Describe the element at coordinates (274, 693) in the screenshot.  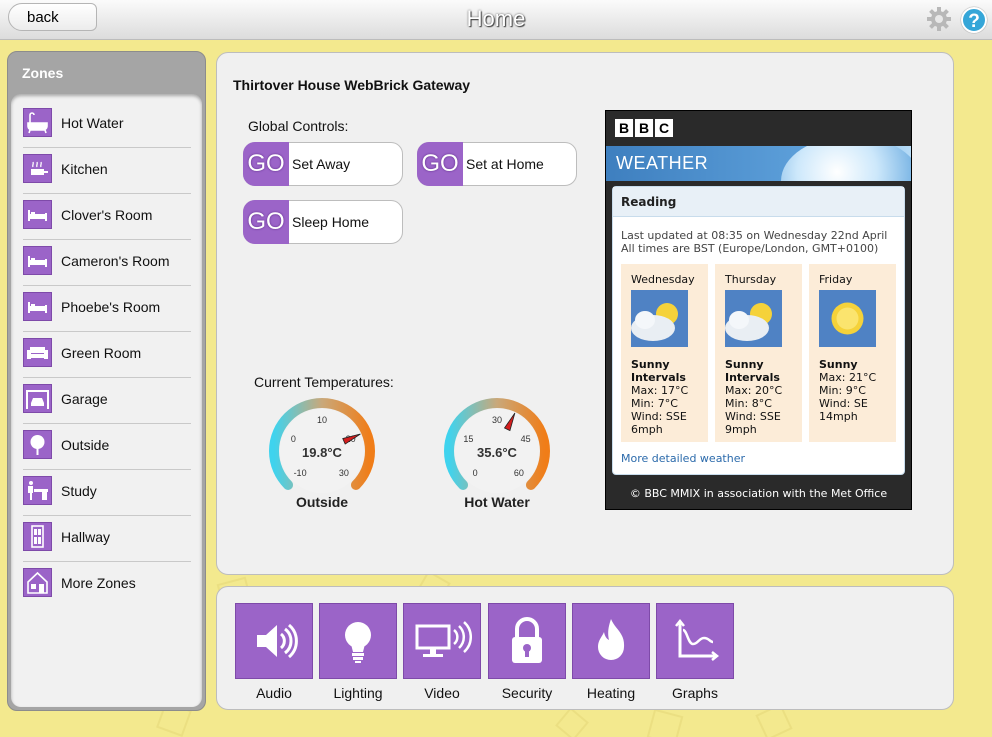
I see `app-label: Audio` at that location.